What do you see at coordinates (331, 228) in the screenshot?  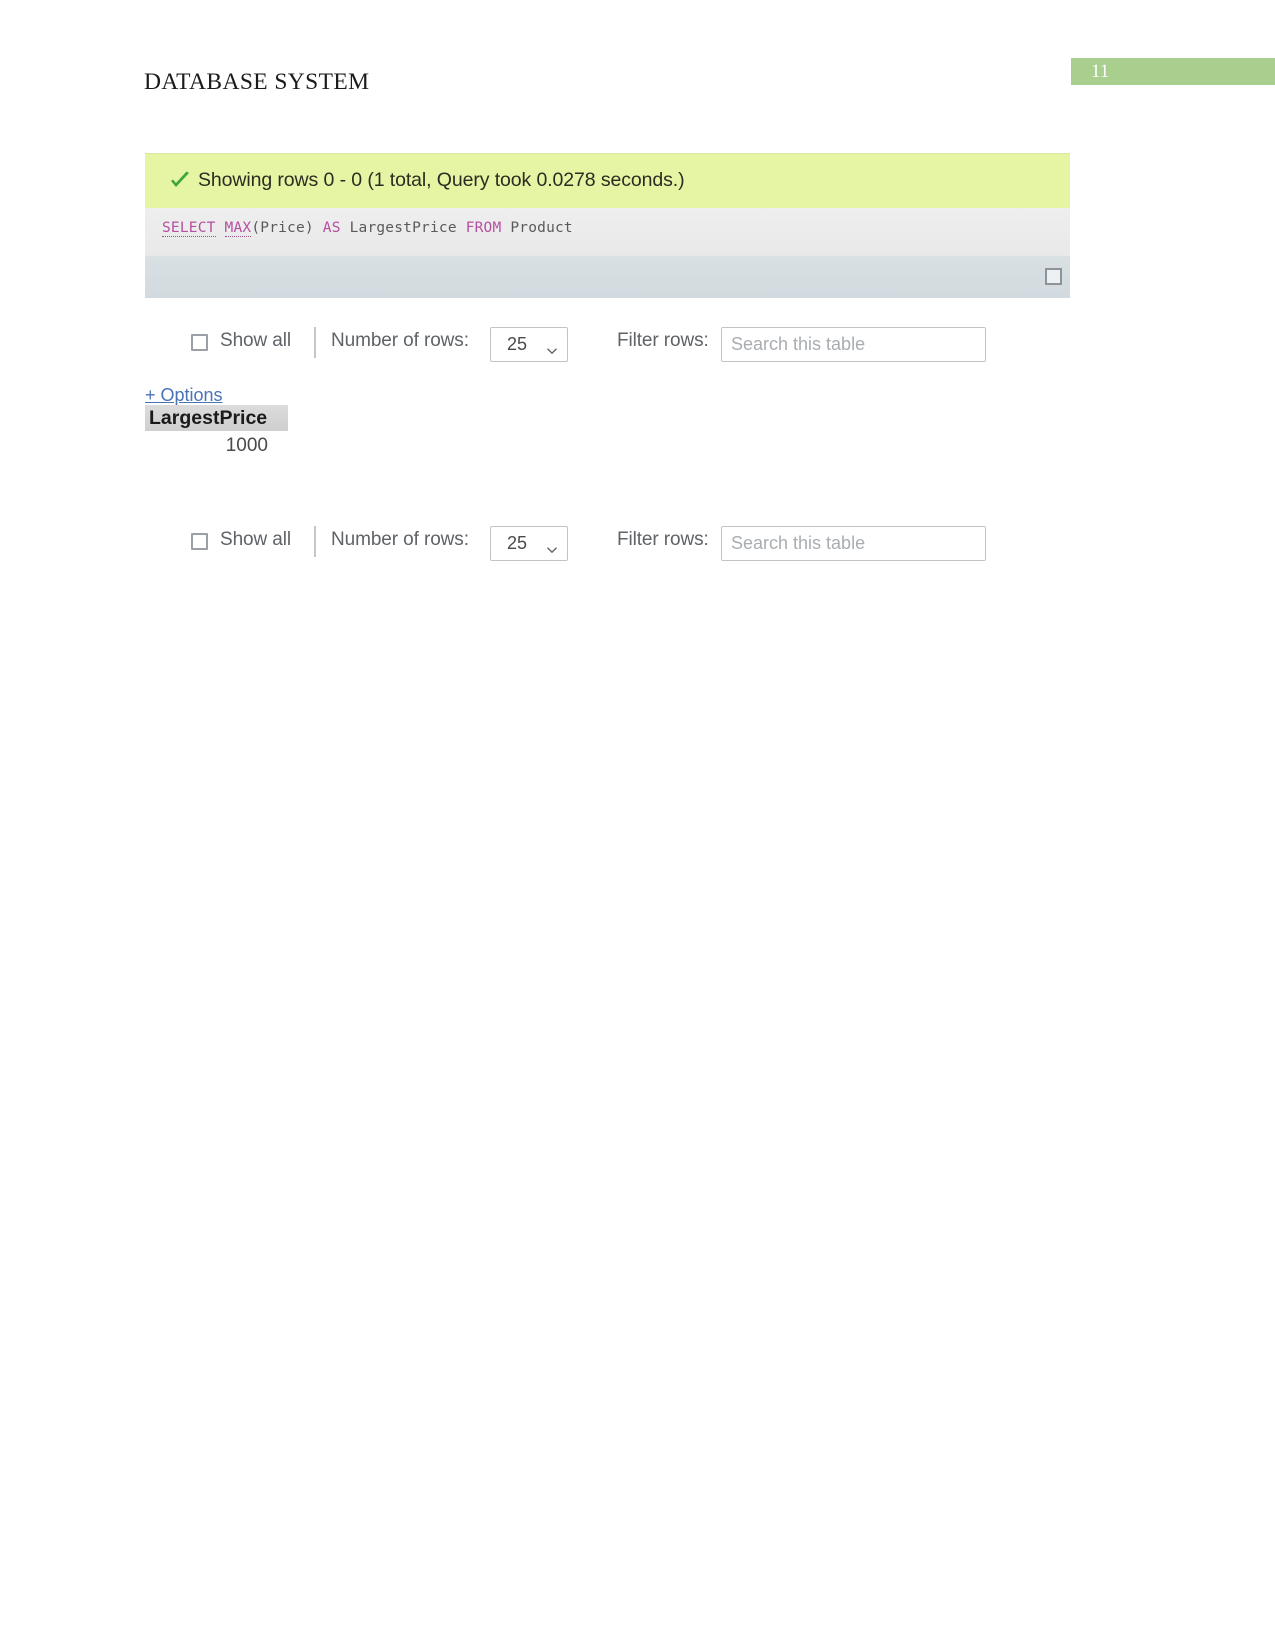 I see `sql-keyword-as: AS` at bounding box center [331, 228].